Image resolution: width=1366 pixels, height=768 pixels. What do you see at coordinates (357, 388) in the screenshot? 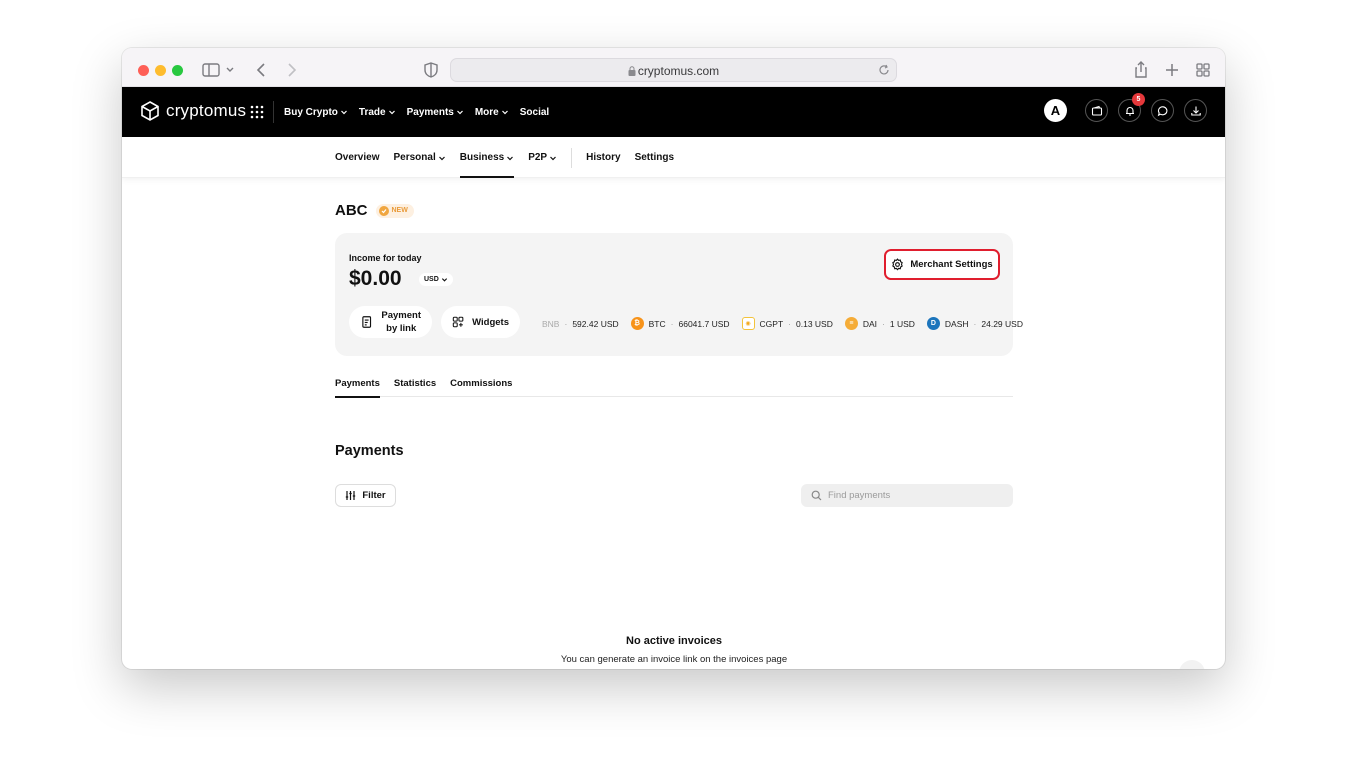
I see `tab-payments: Payments` at bounding box center [357, 388].